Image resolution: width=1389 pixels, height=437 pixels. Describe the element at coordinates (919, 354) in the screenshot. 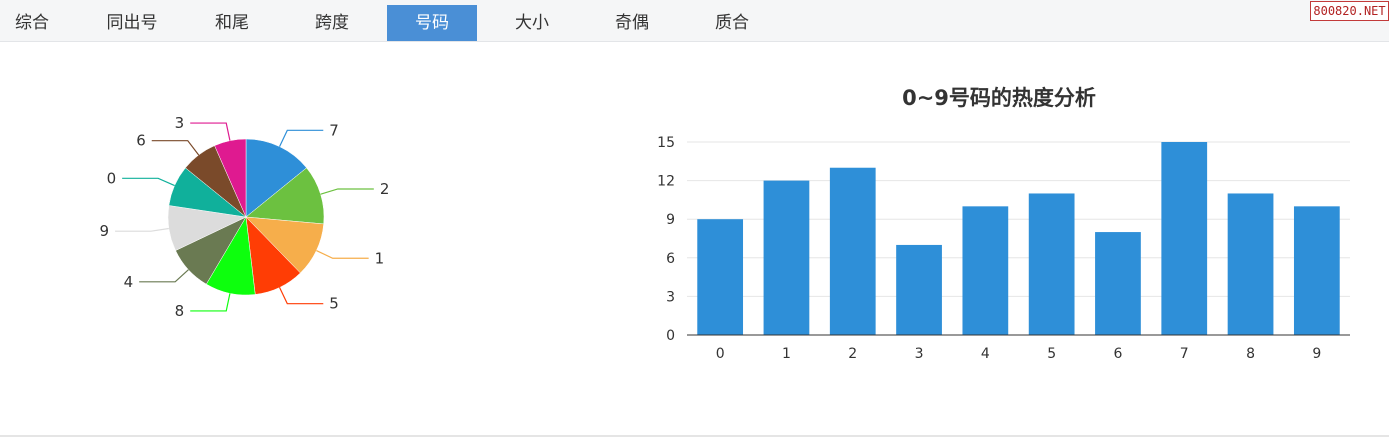

I see `x-tick-label-3: 3` at that location.